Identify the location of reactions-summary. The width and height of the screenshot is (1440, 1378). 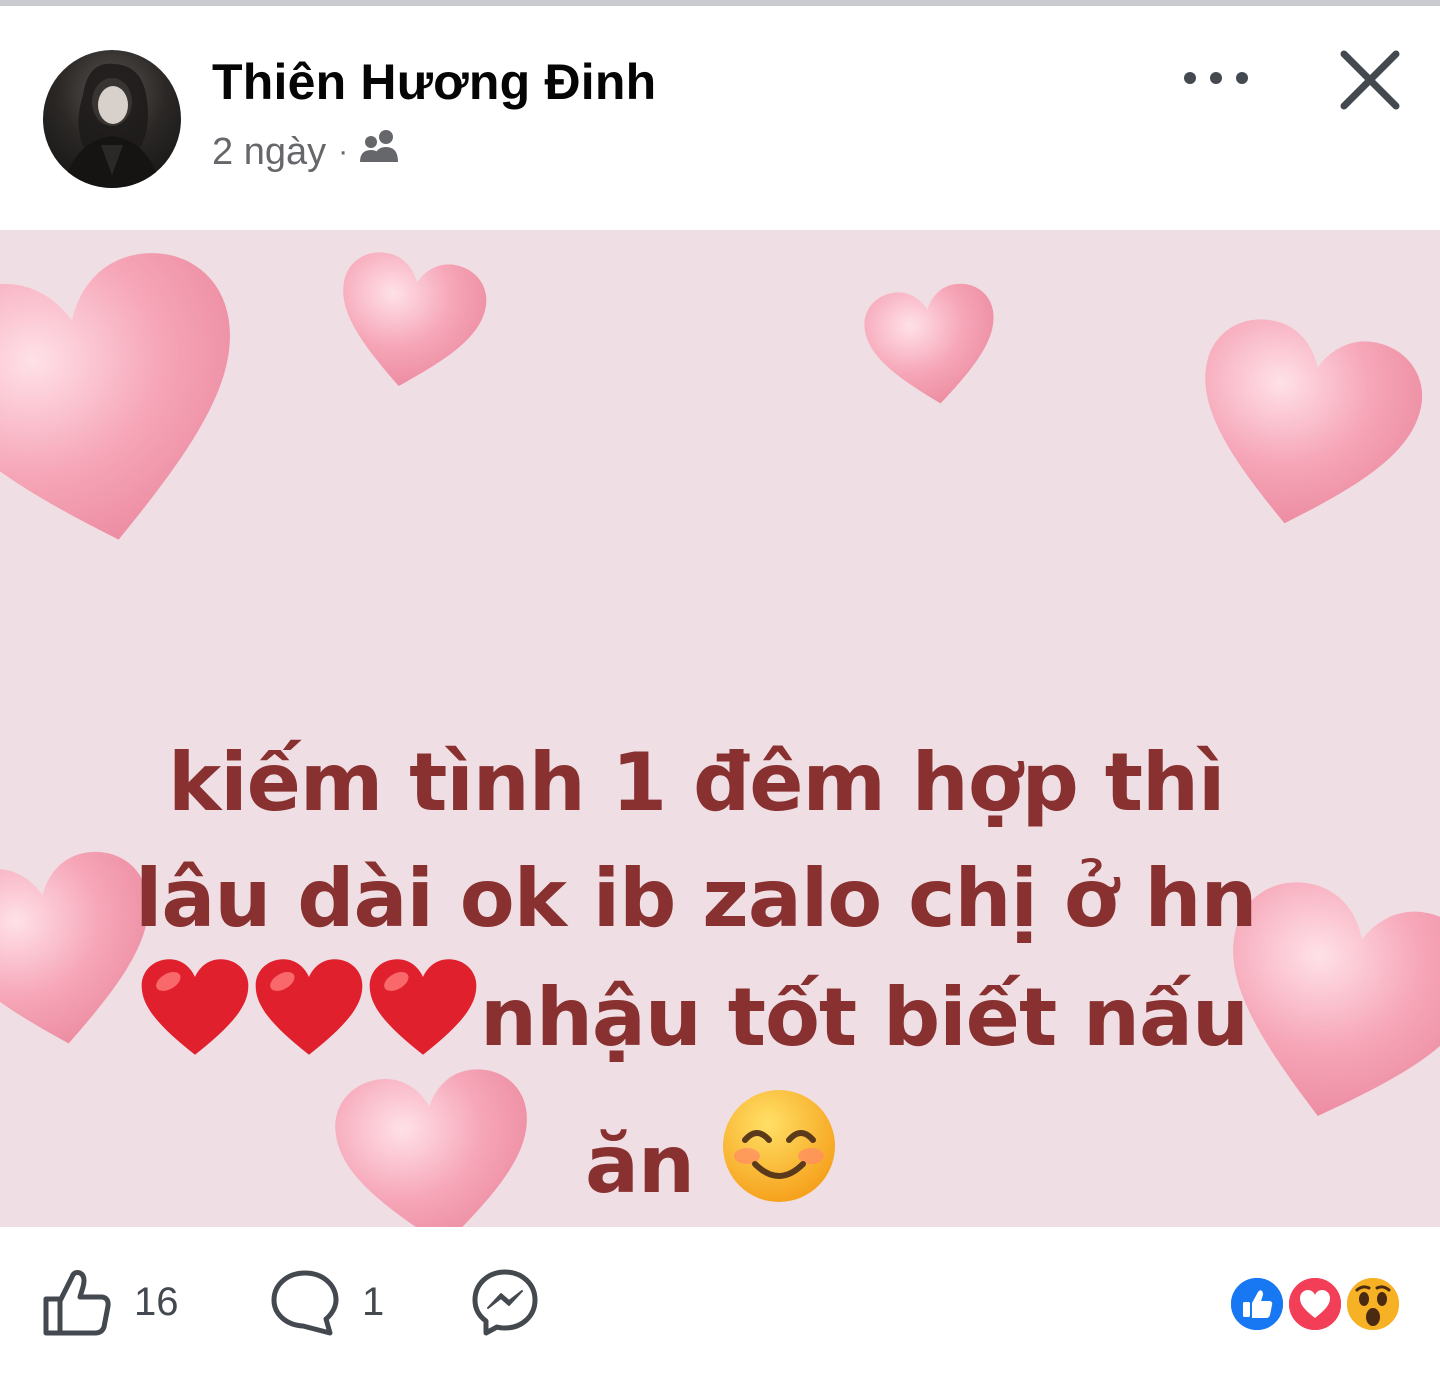
(1318, 1305).